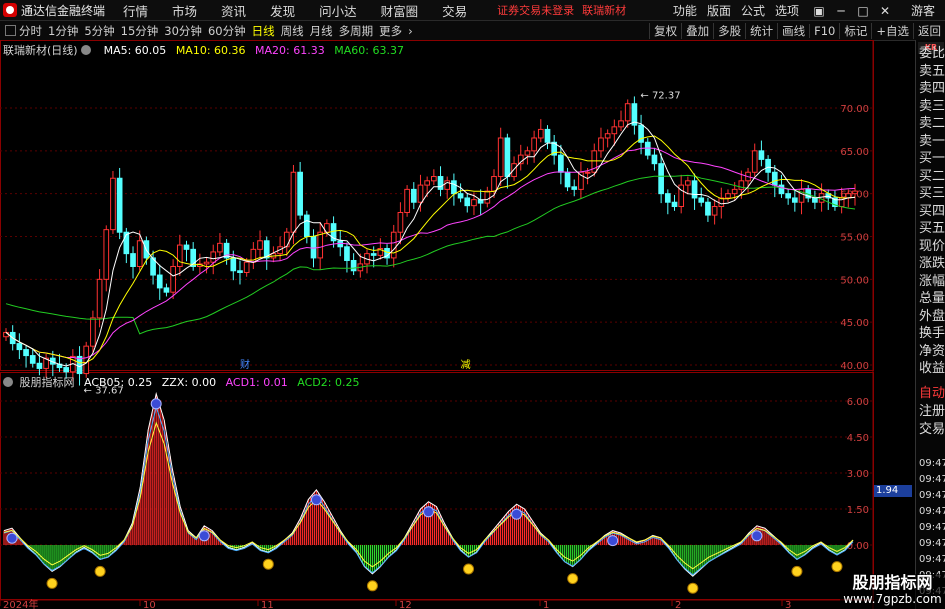 Image resolution: width=945 pixels, height=609 pixels. I want to click on tool-huaxian: 画线, so click(793, 31).